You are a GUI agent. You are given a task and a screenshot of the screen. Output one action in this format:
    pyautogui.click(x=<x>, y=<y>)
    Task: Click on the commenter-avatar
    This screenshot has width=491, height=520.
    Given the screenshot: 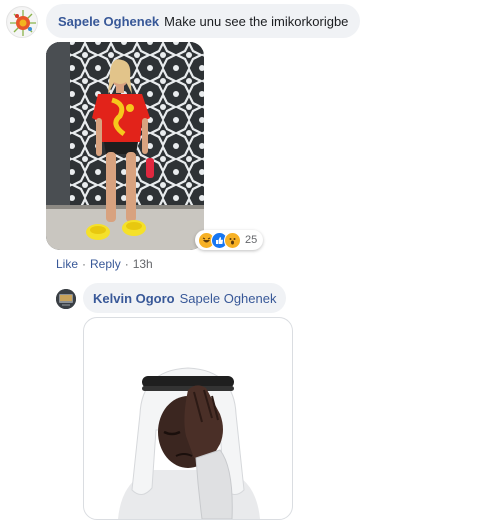 What is the action you would take?
    pyautogui.click(x=22, y=22)
    